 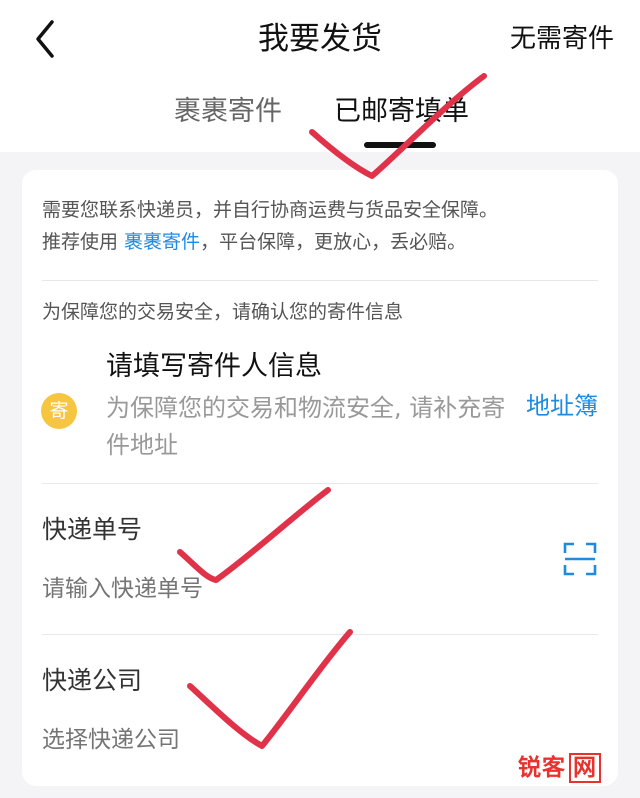 I want to click on confirm-info-text: 为保障您的交易安全，请确认您的寄件信息, so click(x=223, y=312).